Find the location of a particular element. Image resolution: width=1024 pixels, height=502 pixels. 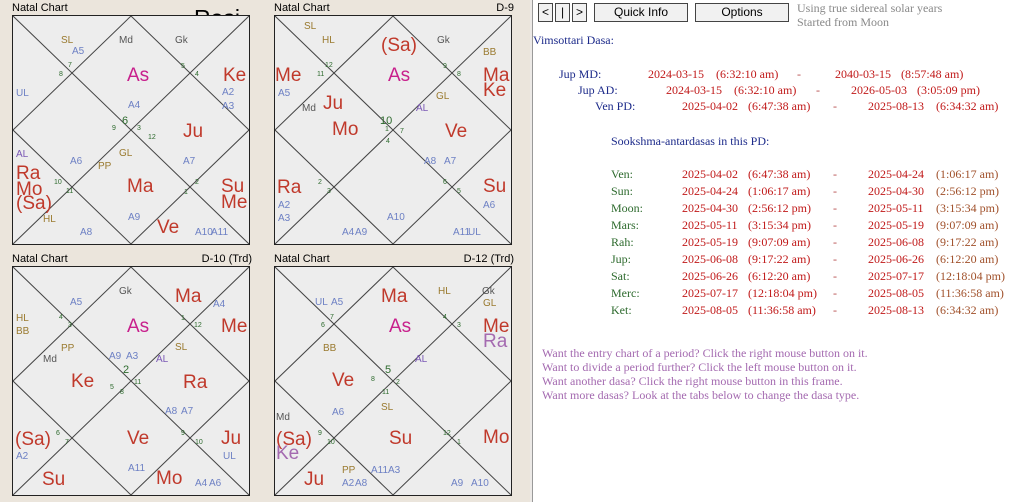

md-start-time: (6:32:10 am) is located at coordinates (747, 74).